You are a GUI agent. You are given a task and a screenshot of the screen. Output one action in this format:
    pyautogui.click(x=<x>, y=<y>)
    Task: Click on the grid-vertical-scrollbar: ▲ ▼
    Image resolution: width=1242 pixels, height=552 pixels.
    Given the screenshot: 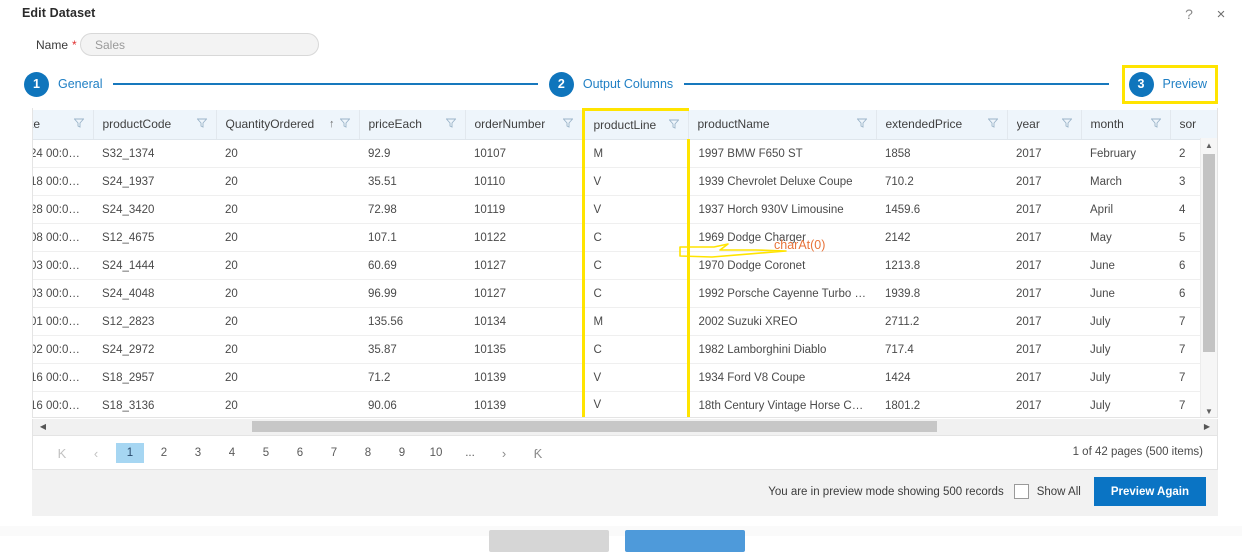 What is the action you would take?
    pyautogui.click(x=1208, y=277)
    